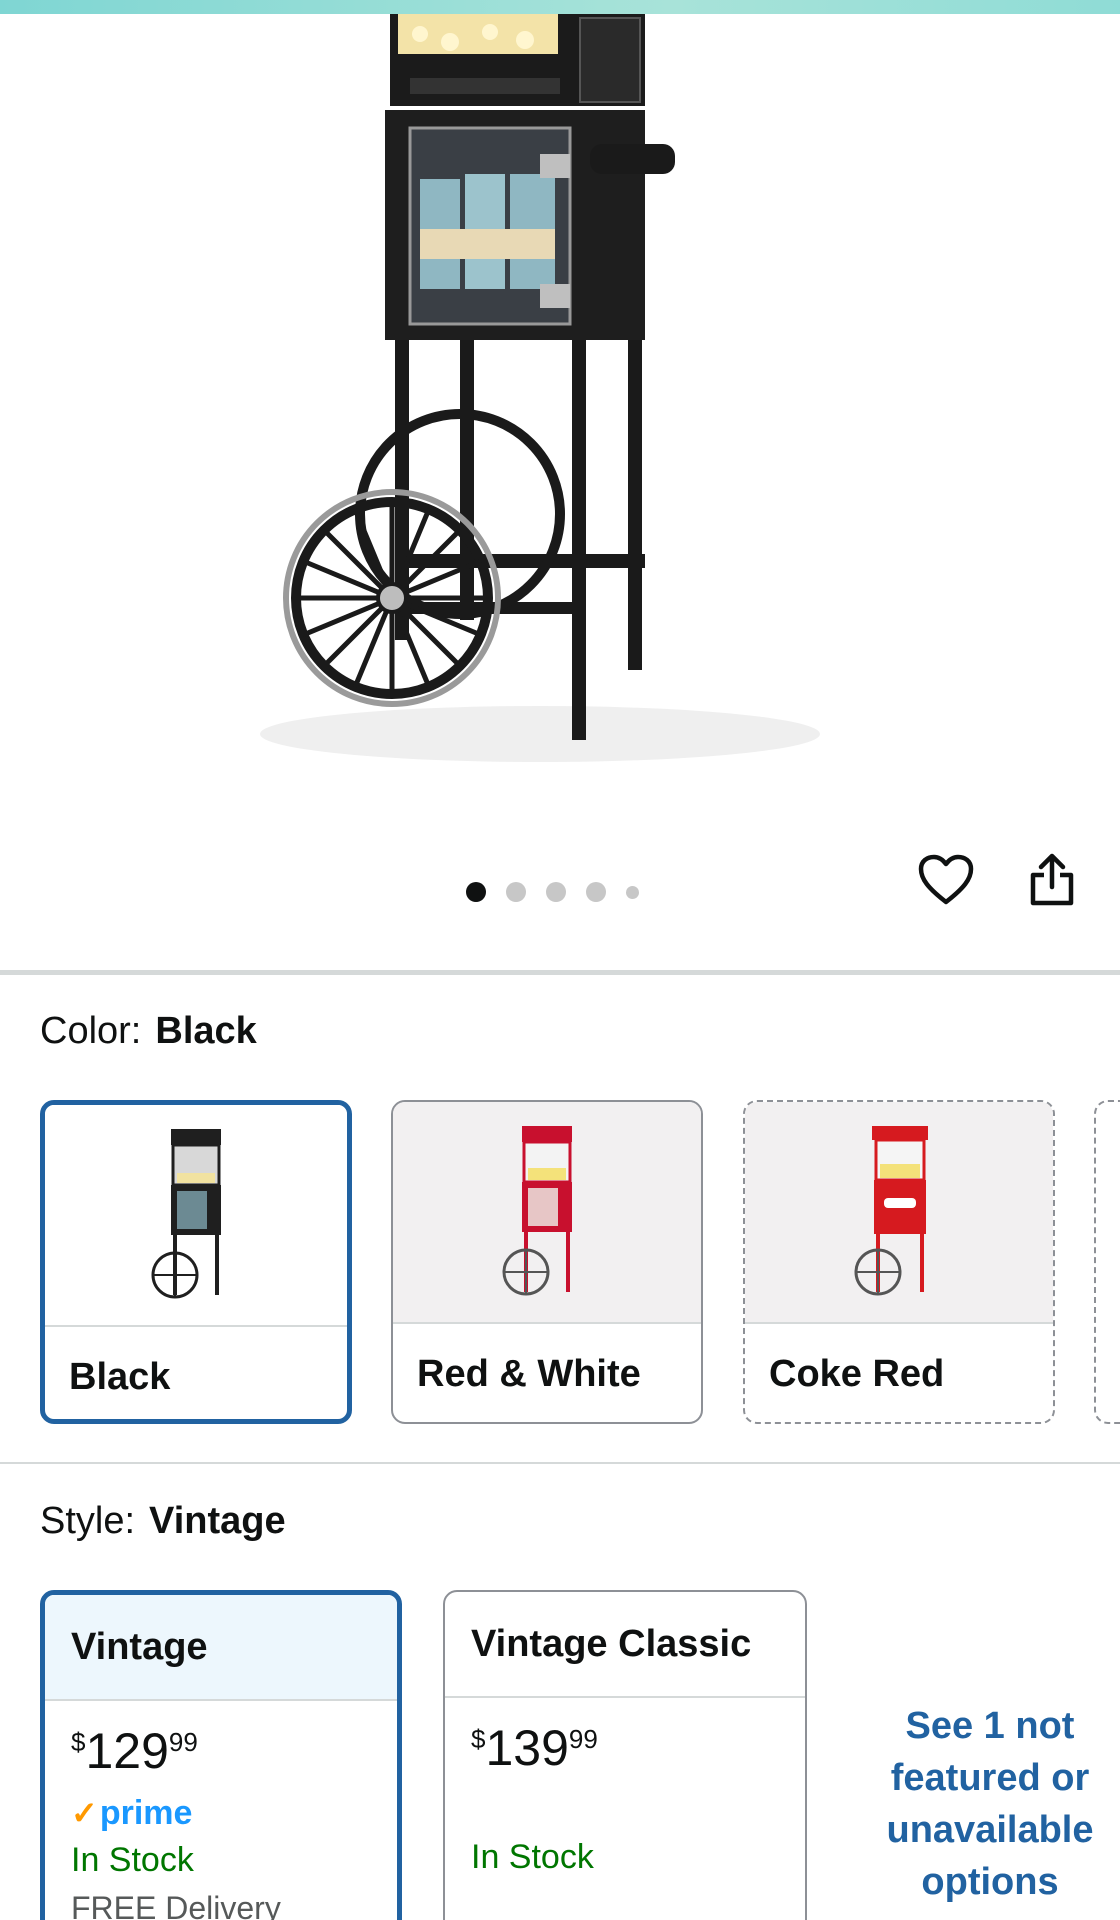  Describe the element at coordinates (206, 1031) in the screenshot. I see `color-selected-value: Black` at that location.